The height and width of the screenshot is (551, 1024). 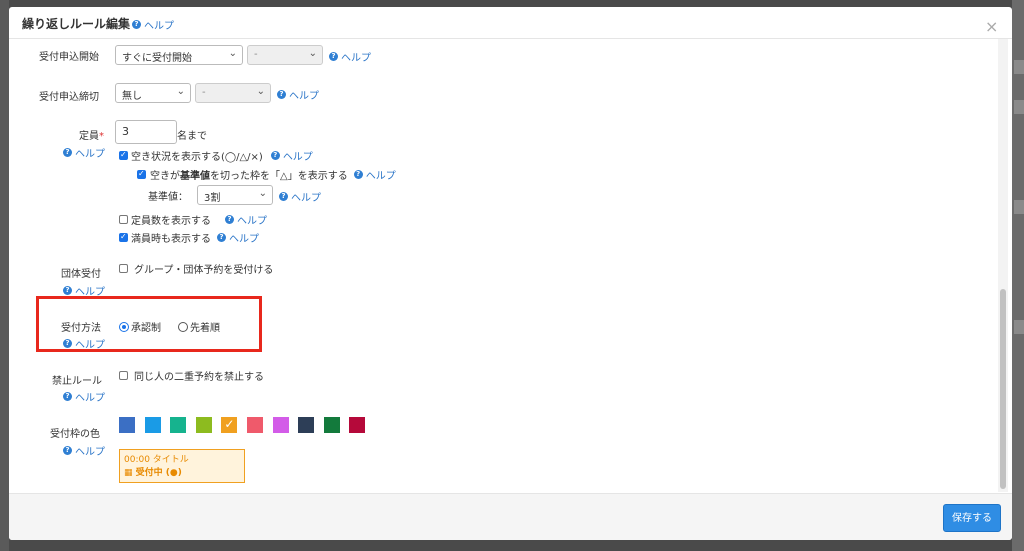 I want to click on color-label: 受付枠の色, so click(x=75, y=434).